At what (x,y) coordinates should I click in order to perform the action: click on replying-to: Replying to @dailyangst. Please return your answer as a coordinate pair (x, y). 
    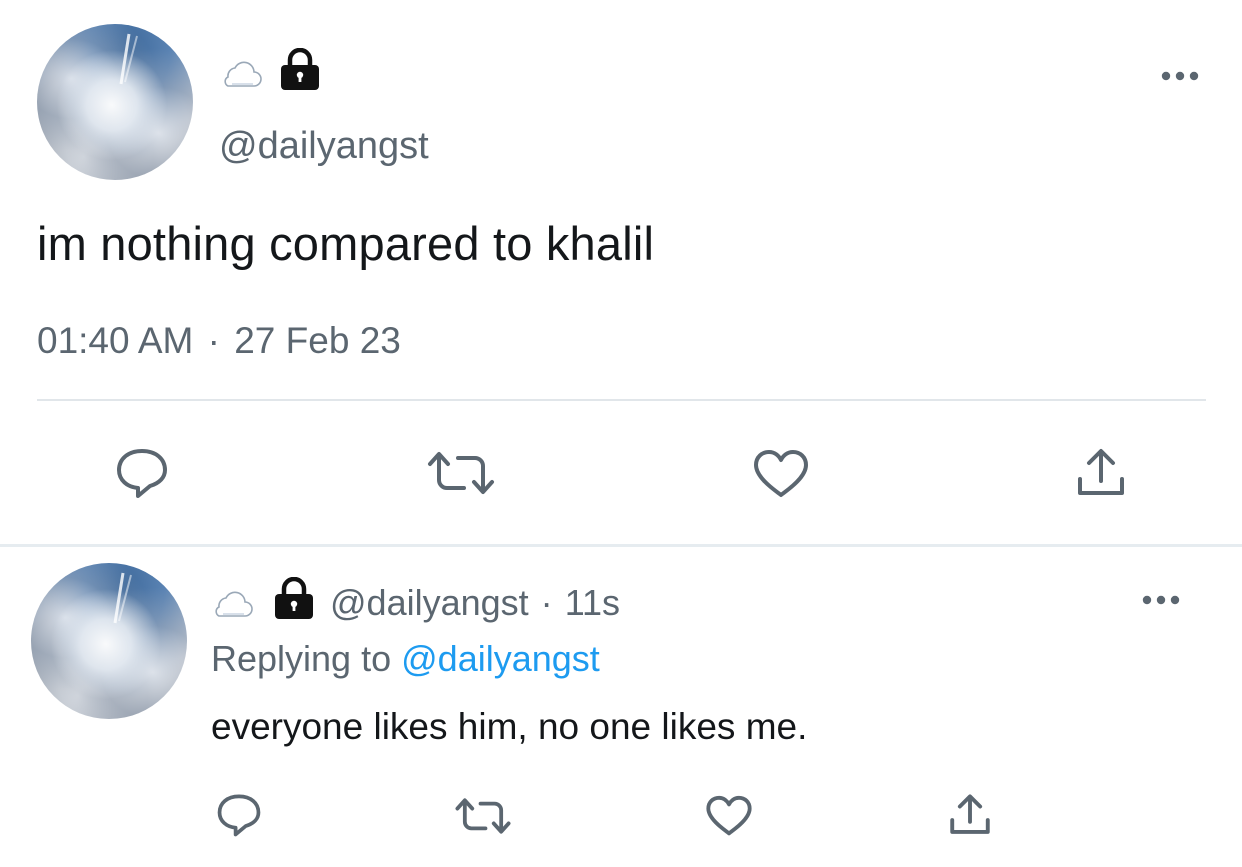
    Looking at the image, I should click on (405, 659).